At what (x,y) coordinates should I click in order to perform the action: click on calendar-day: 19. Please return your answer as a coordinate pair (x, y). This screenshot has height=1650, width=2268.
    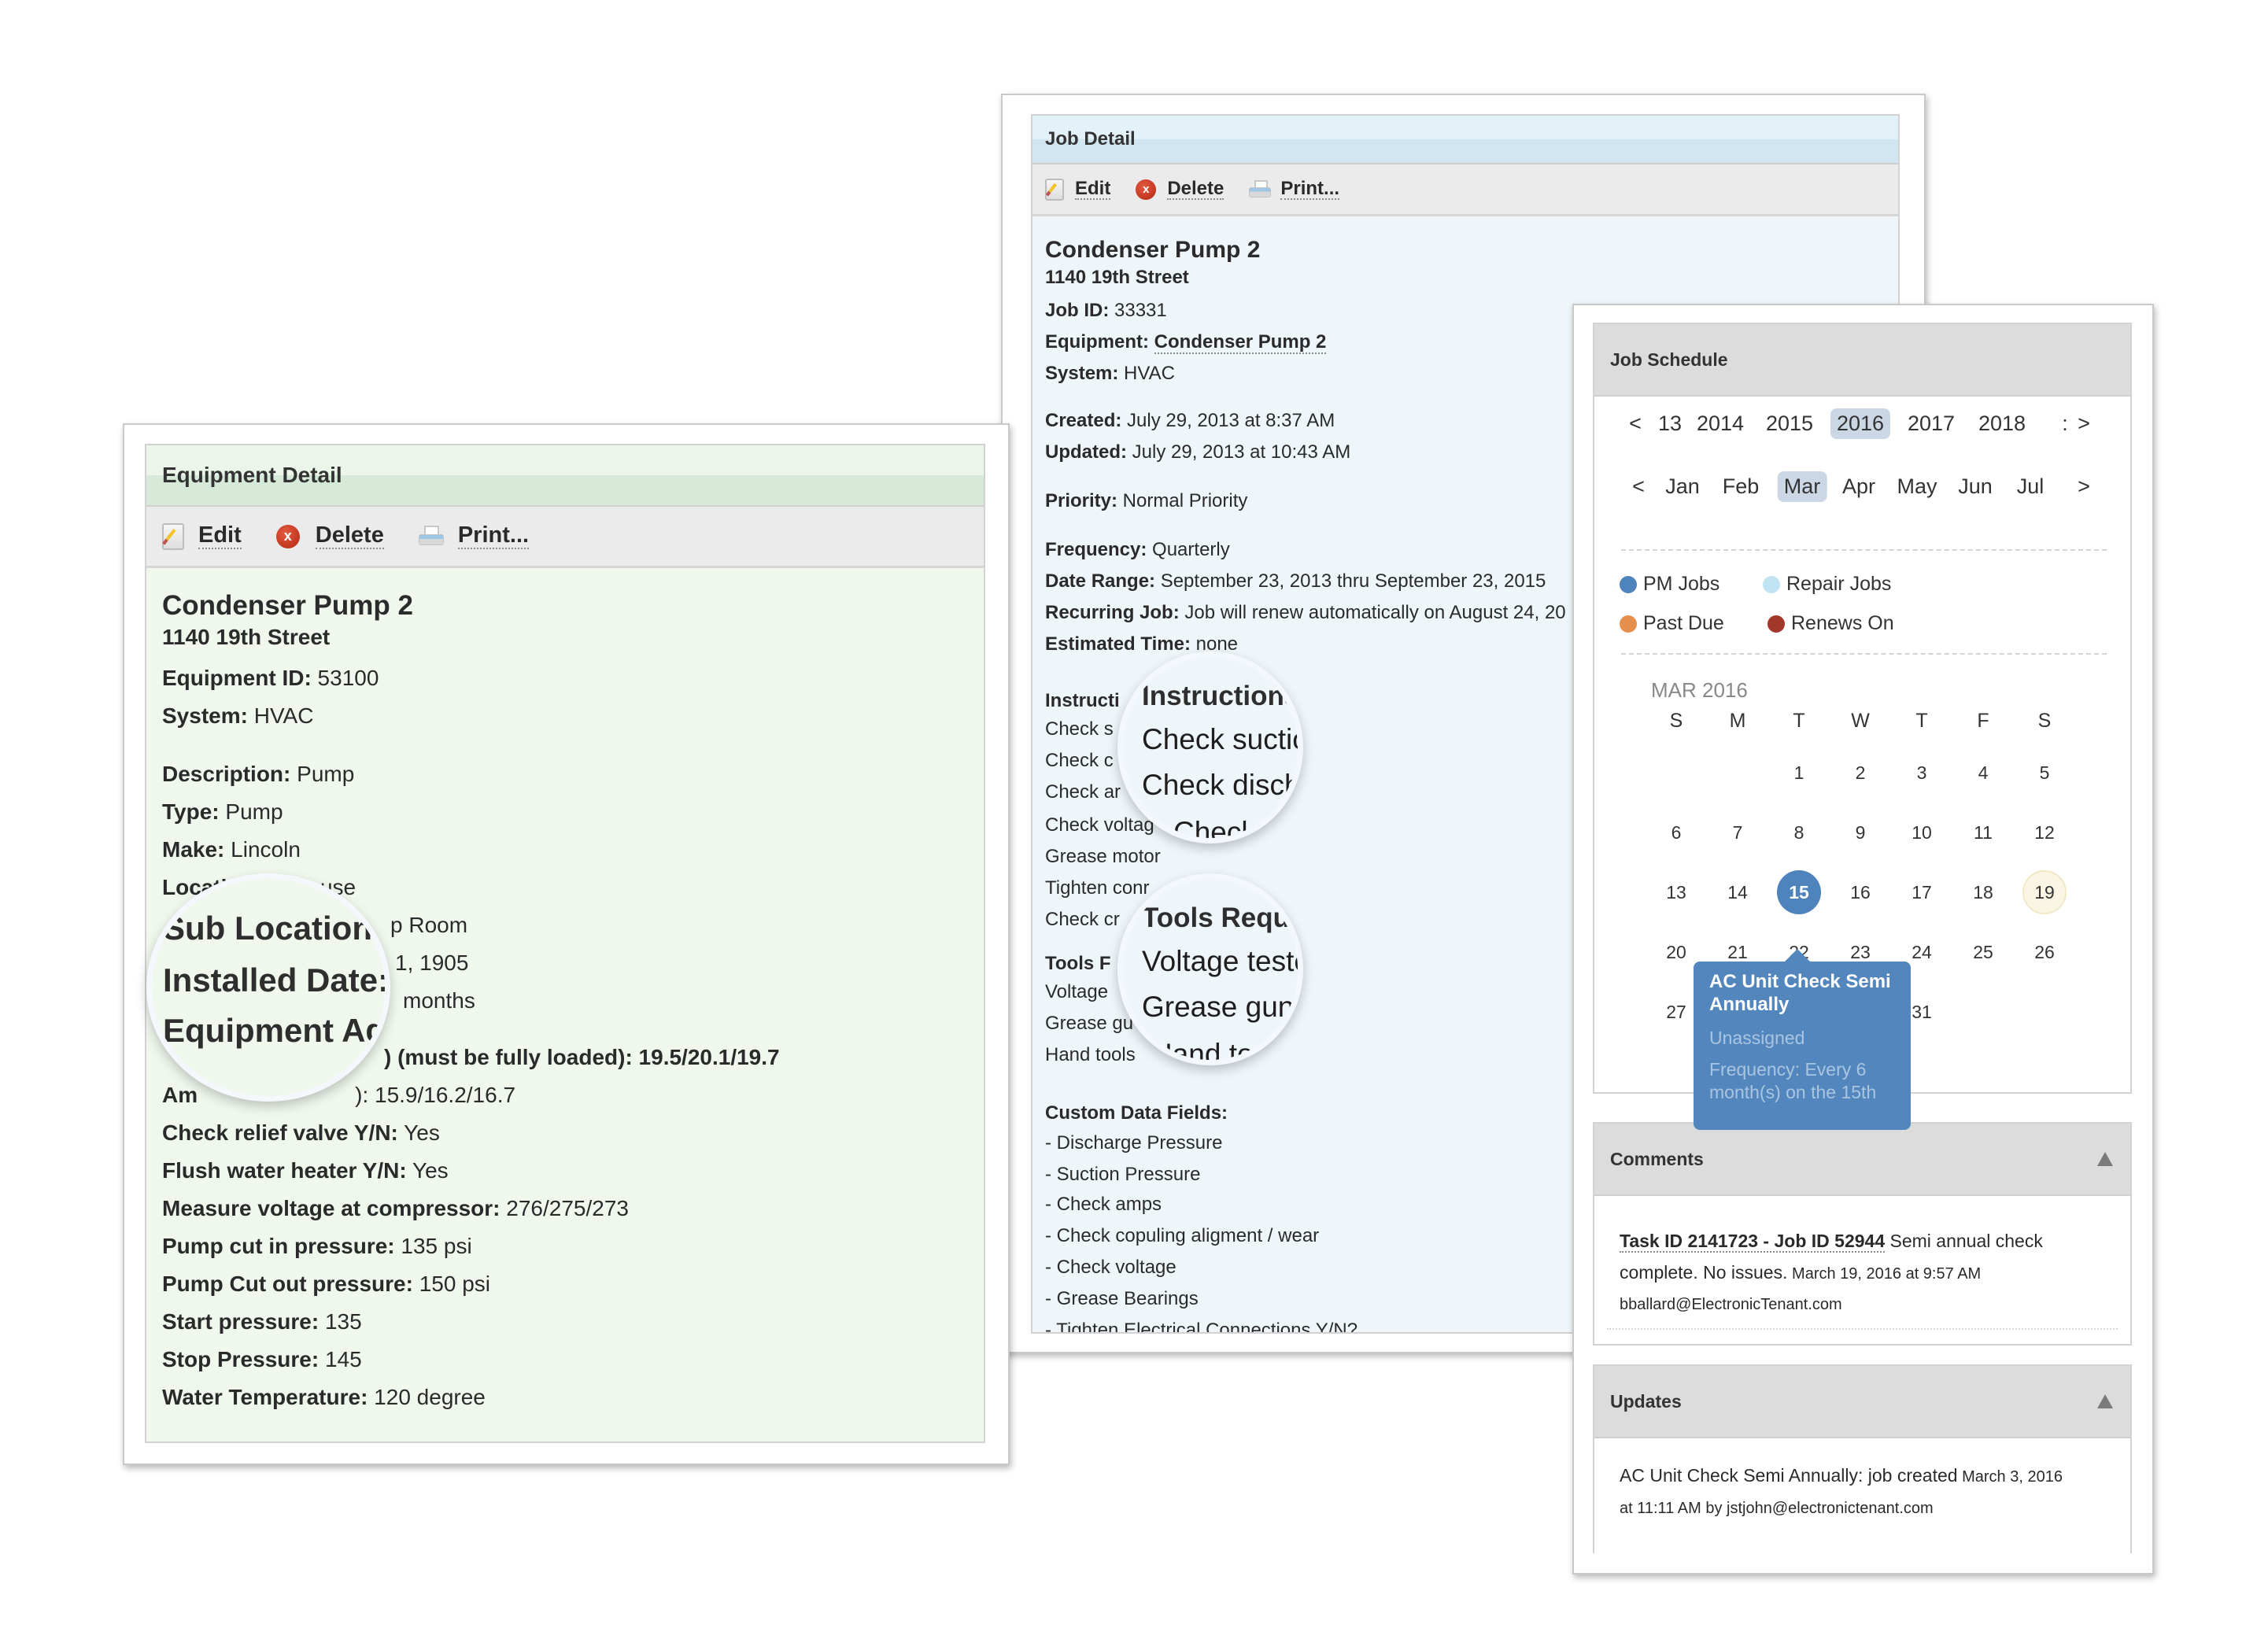
    Looking at the image, I should click on (2044, 892).